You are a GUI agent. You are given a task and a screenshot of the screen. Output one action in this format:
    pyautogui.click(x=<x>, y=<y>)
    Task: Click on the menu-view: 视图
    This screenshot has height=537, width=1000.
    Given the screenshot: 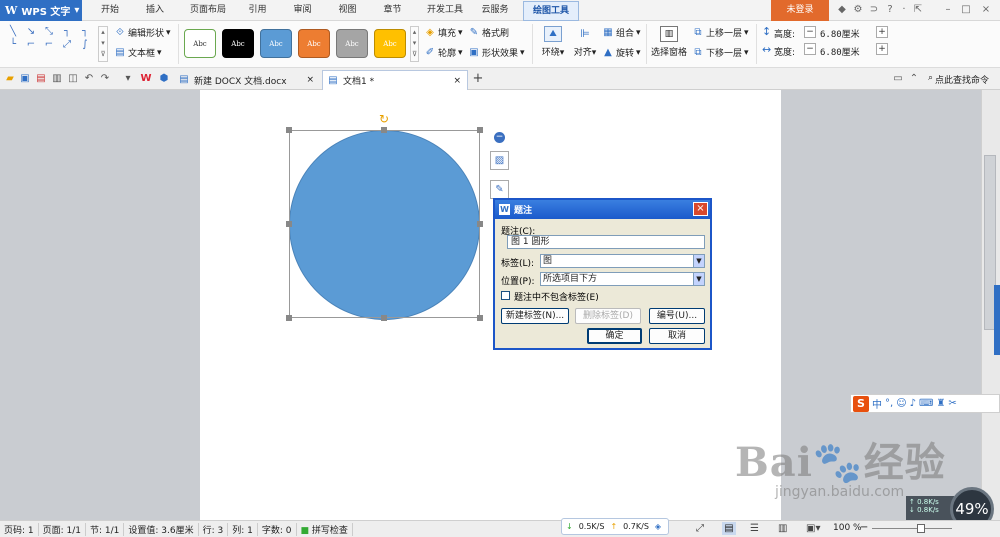 What is the action you would take?
    pyautogui.click(x=347, y=10)
    